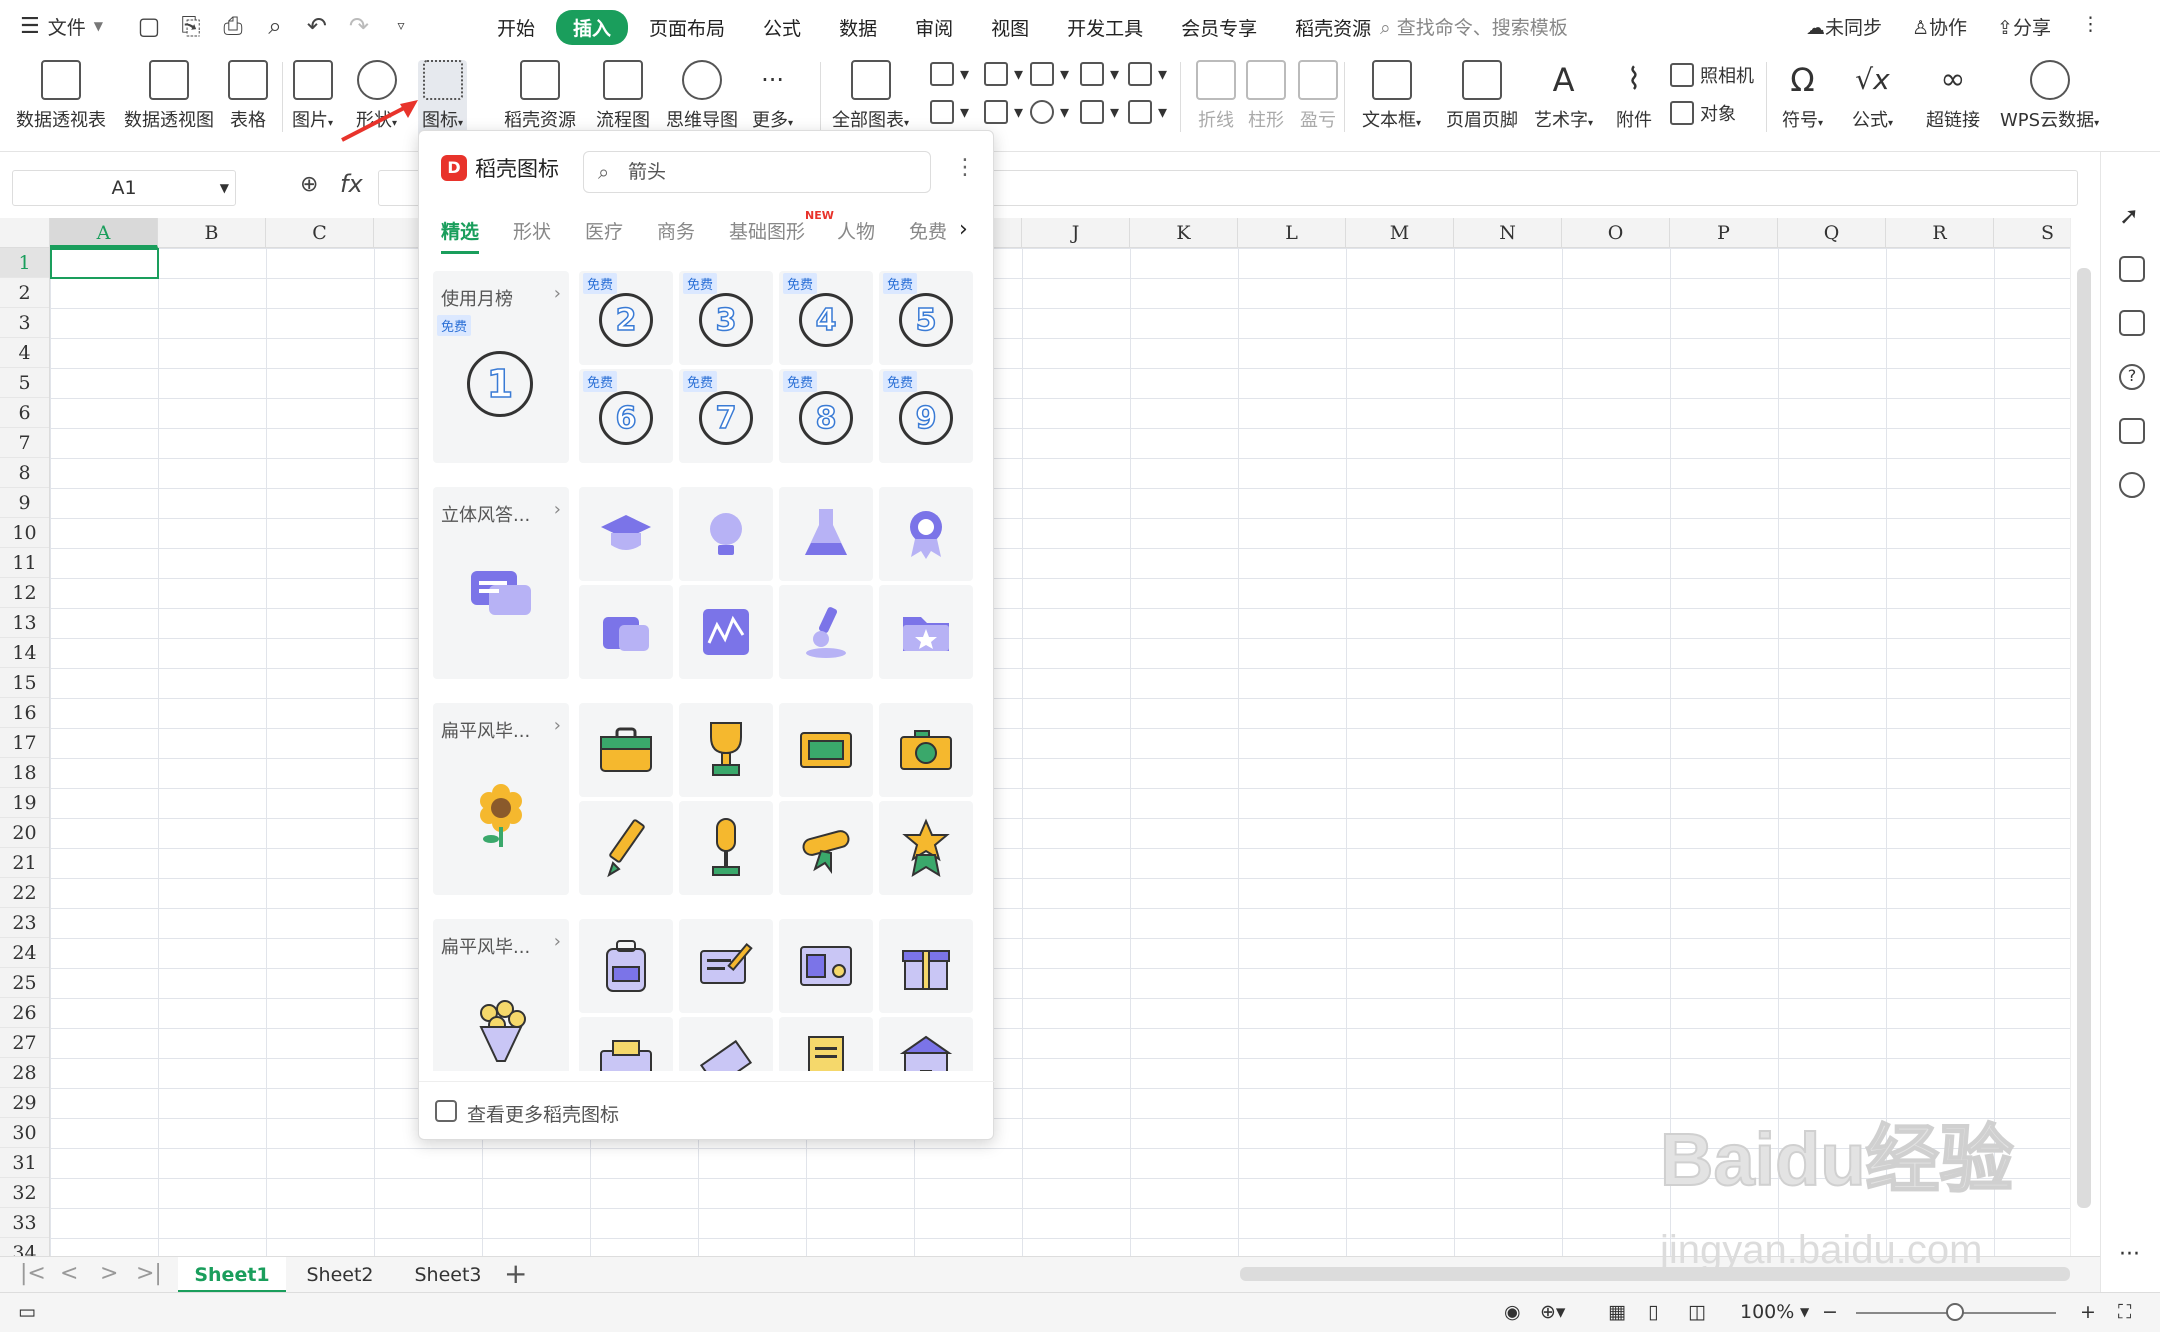 The width and height of the screenshot is (2160, 1332). What do you see at coordinates (248, 96) in the screenshot?
I see `table-button: 表格` at bounding box center [248, 96].